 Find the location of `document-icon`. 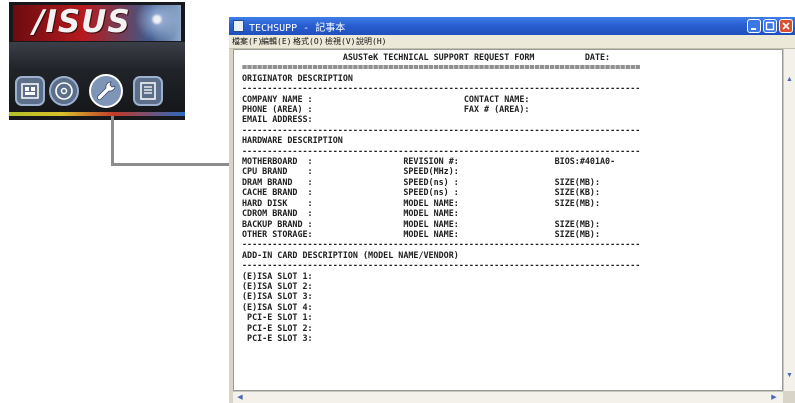

document-icon is located at coordinates (148, 91).